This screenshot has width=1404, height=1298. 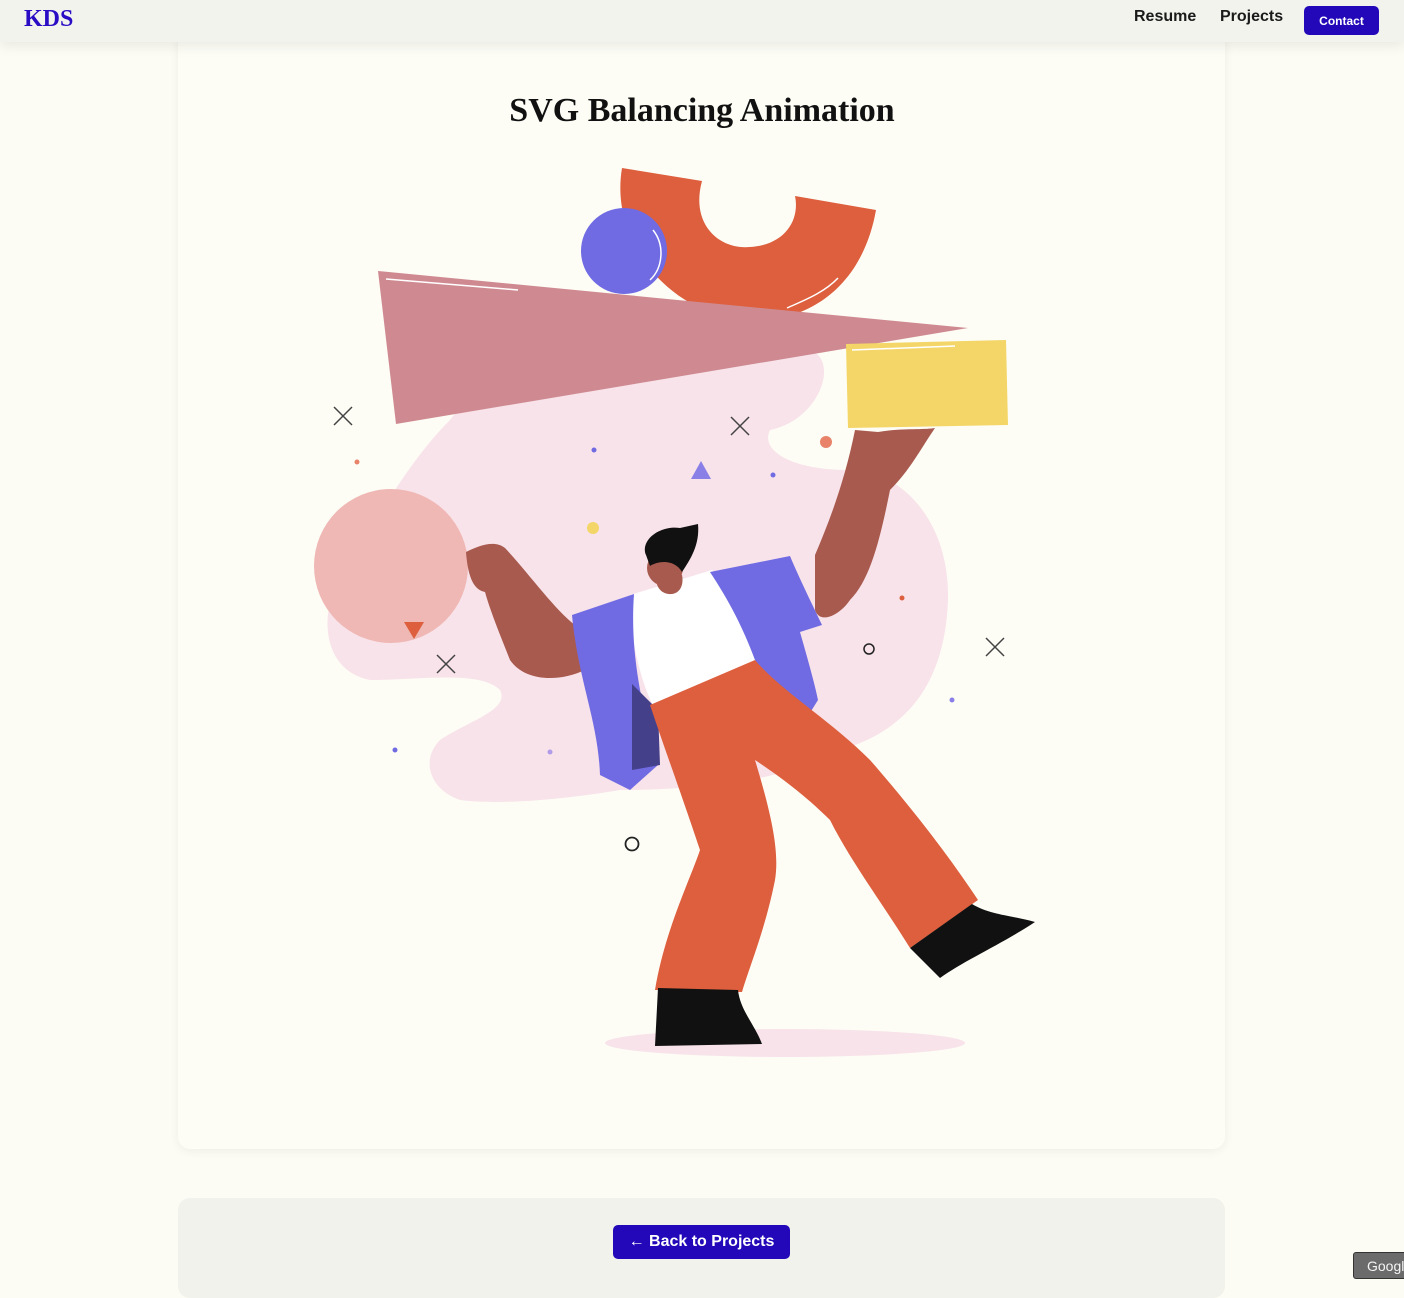 I want to click on nav-link-projects: Projects, so click(x=1251, y=17).